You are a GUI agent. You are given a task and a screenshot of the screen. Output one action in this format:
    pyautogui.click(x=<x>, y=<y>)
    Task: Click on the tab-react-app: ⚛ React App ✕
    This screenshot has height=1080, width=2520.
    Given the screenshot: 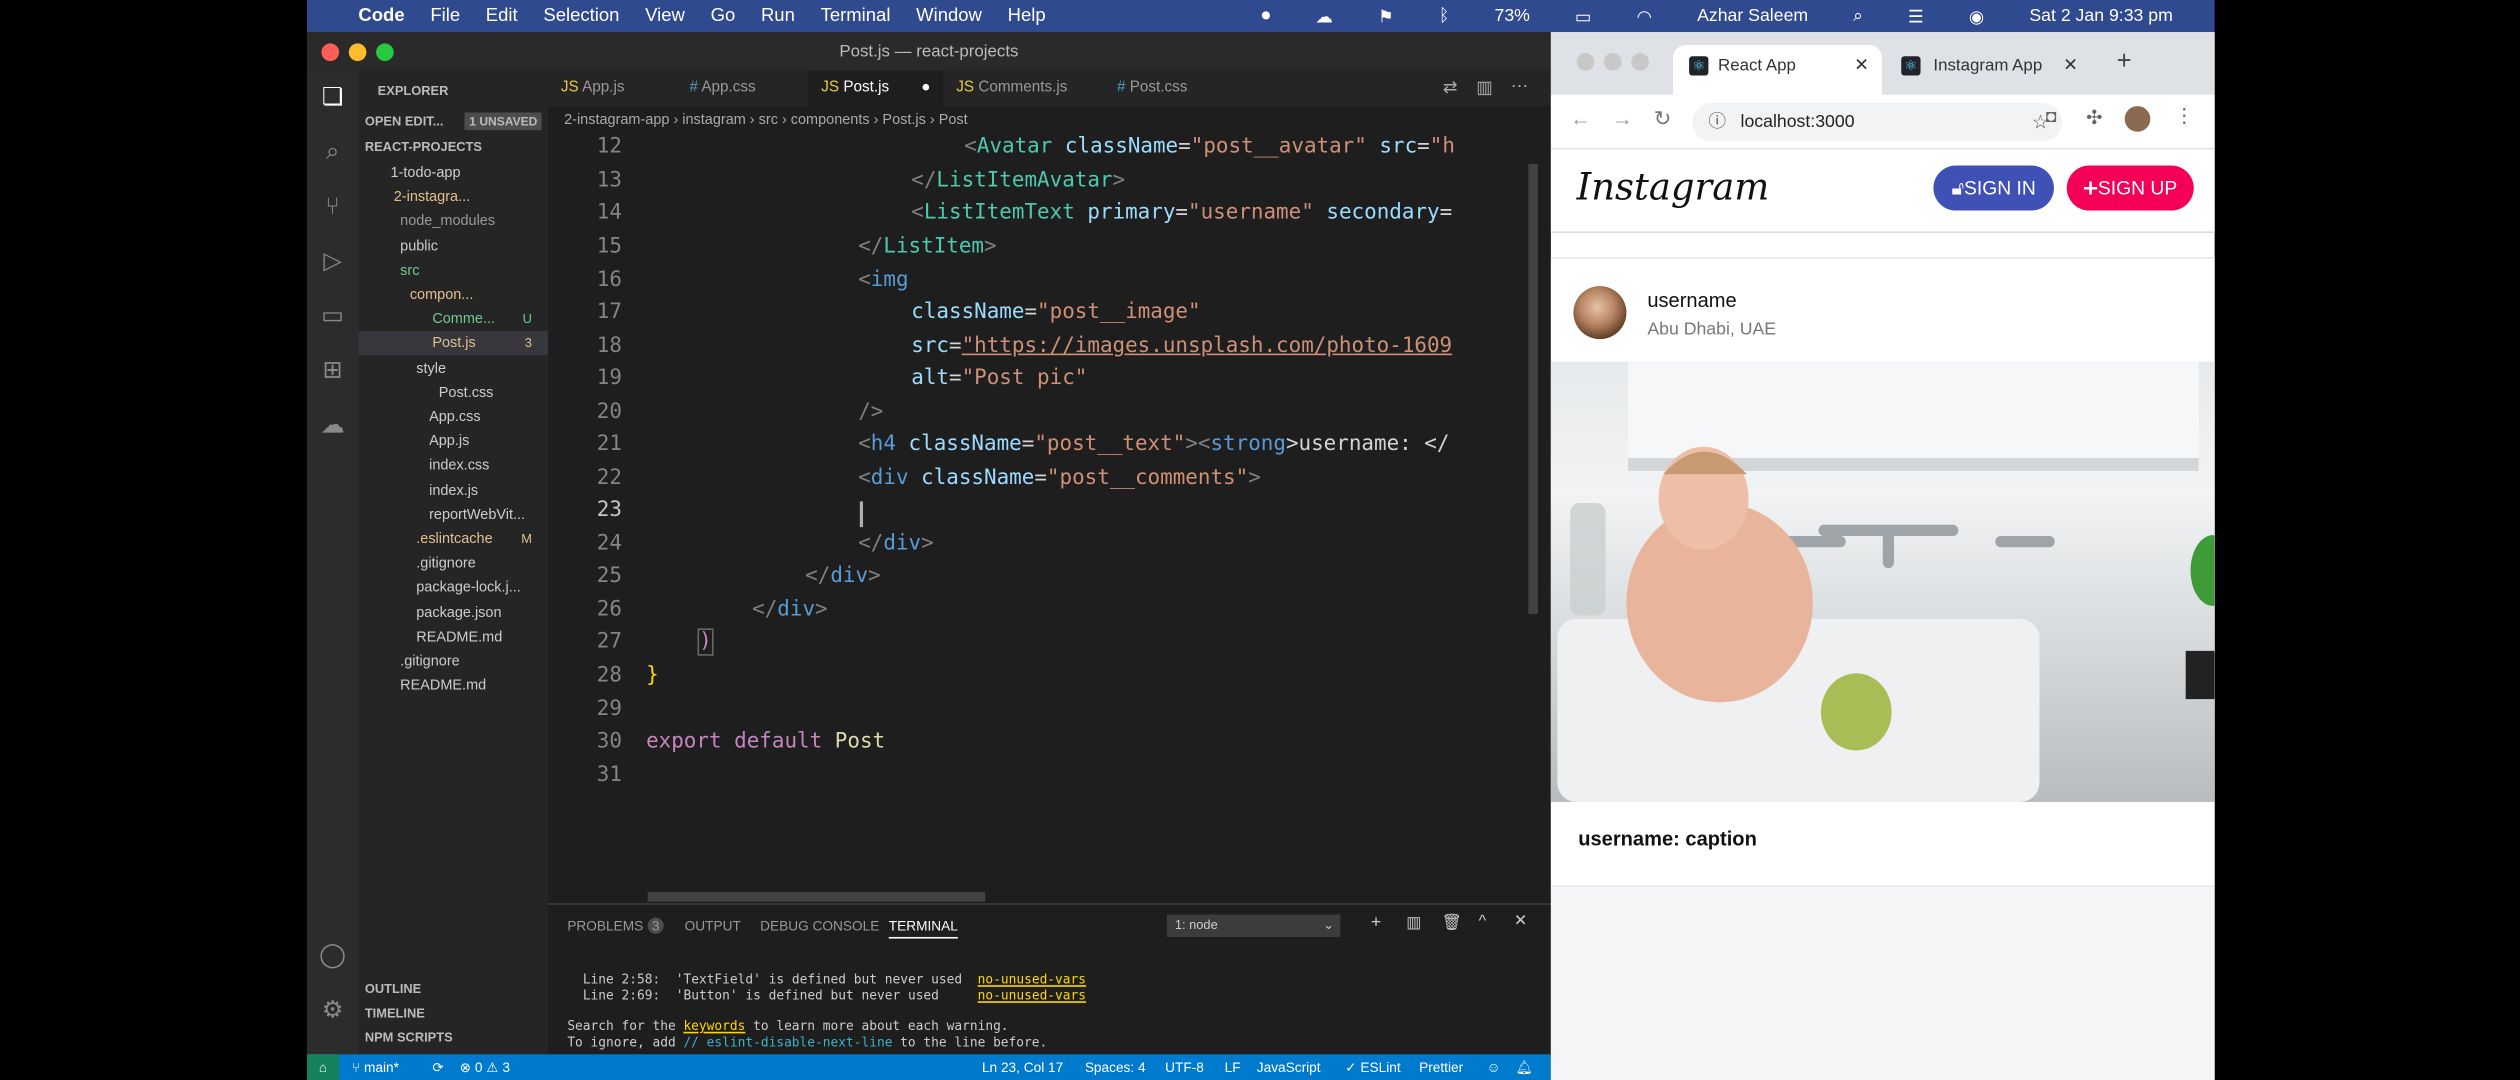 What is the action you would take?
    pyautogui.click(x=1777, y=70)
    